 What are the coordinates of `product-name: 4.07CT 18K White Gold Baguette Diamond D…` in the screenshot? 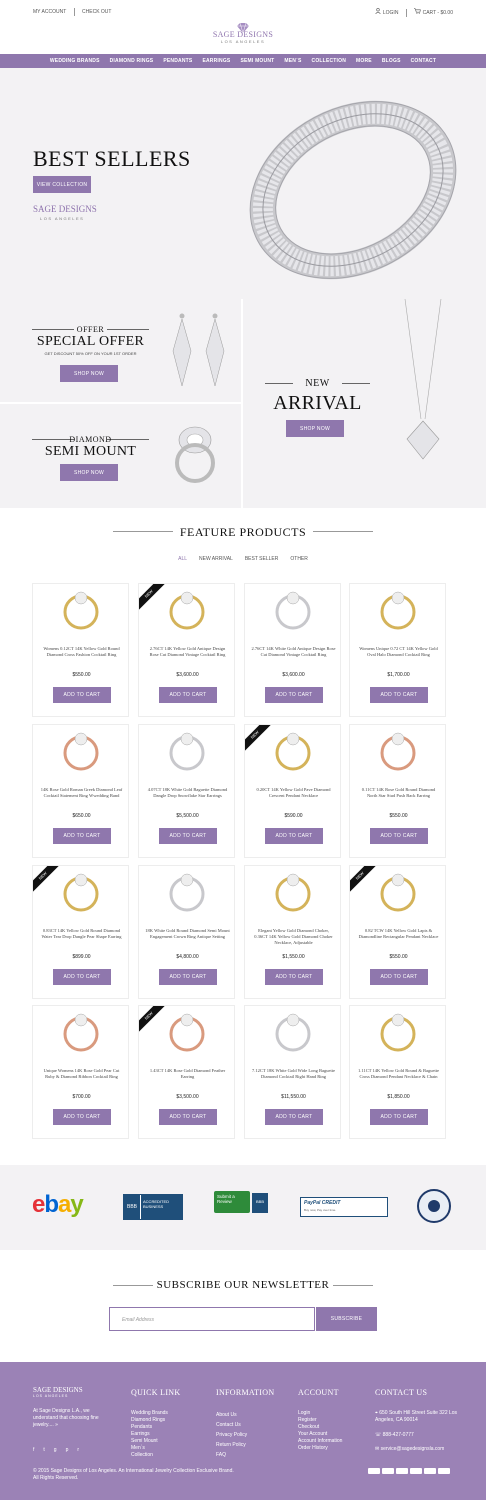 It's located at (187, 793).